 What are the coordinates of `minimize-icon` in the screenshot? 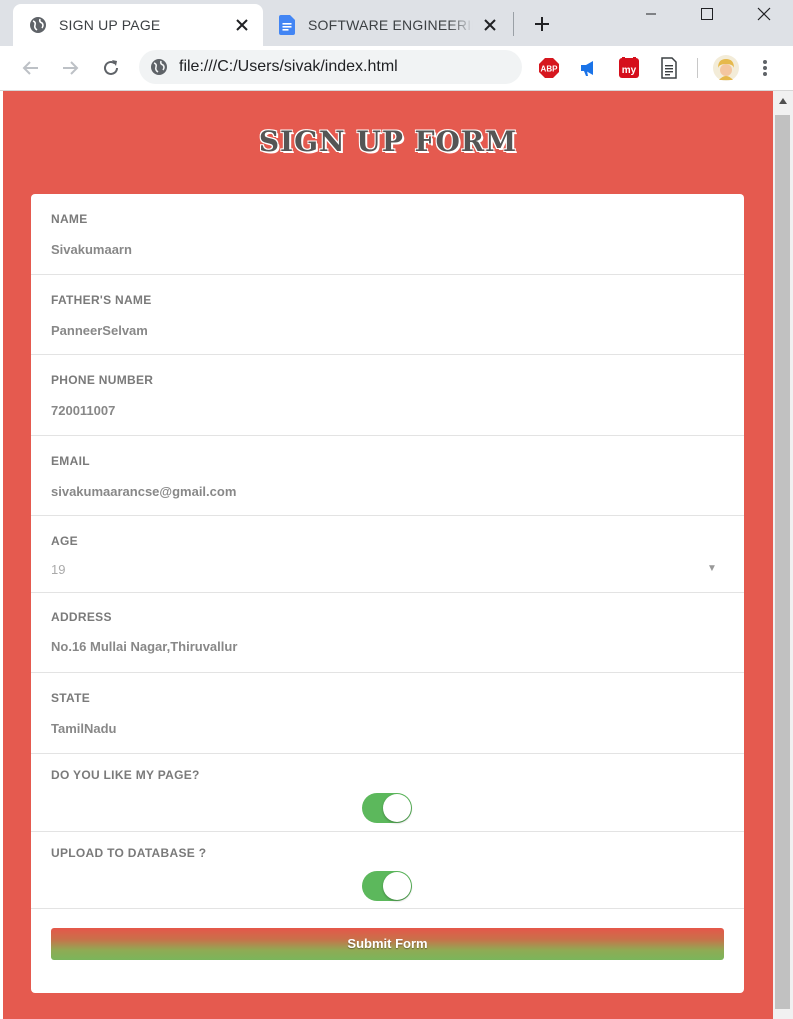 It's located at (651, 14).